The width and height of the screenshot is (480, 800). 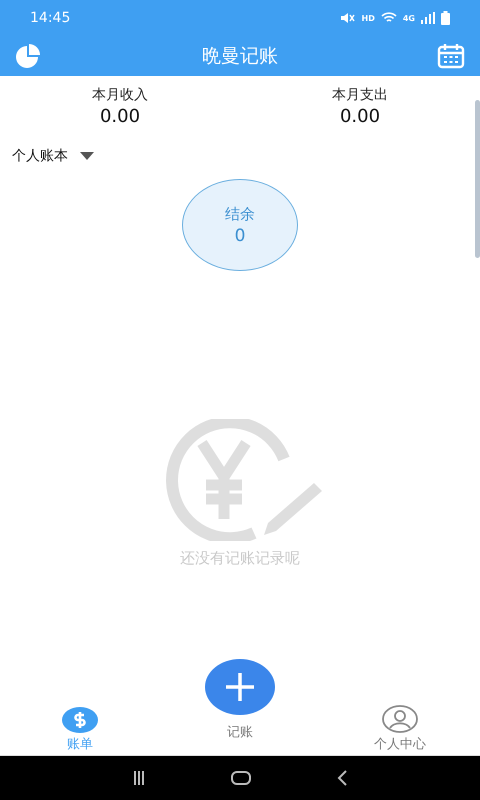 What do you see at coordinates (50, 18) in the screenshot?
I see `status-time: 14:45` at bounding box center [50, 18].